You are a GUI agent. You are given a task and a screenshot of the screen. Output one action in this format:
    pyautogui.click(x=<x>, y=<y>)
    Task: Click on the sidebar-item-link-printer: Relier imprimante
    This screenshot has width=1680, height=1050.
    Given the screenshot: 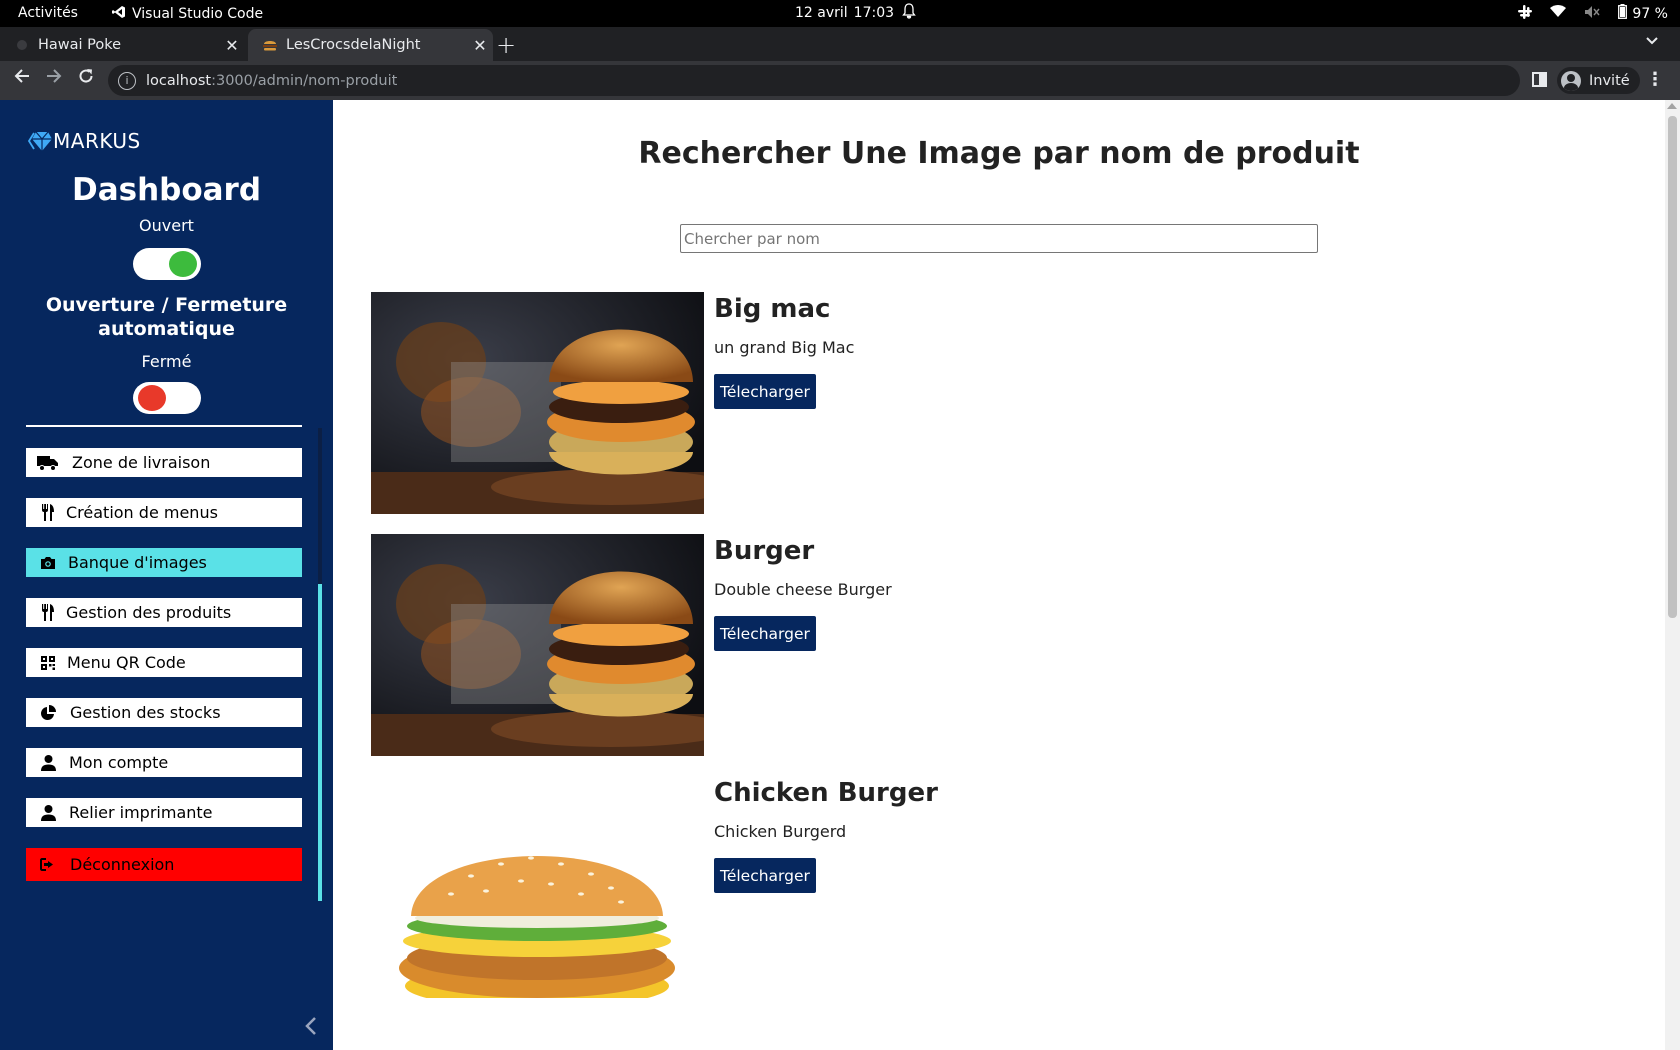 What is the action you would take?
    pyautogui.click(x=164, y=812)
    